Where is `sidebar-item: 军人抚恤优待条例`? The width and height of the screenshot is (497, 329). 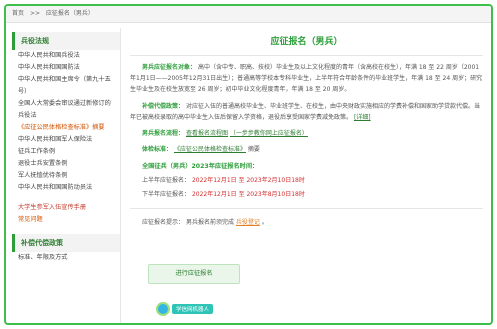
sidebar-item: 军人抚恤优待条例 is located at coordinates (66, 176).